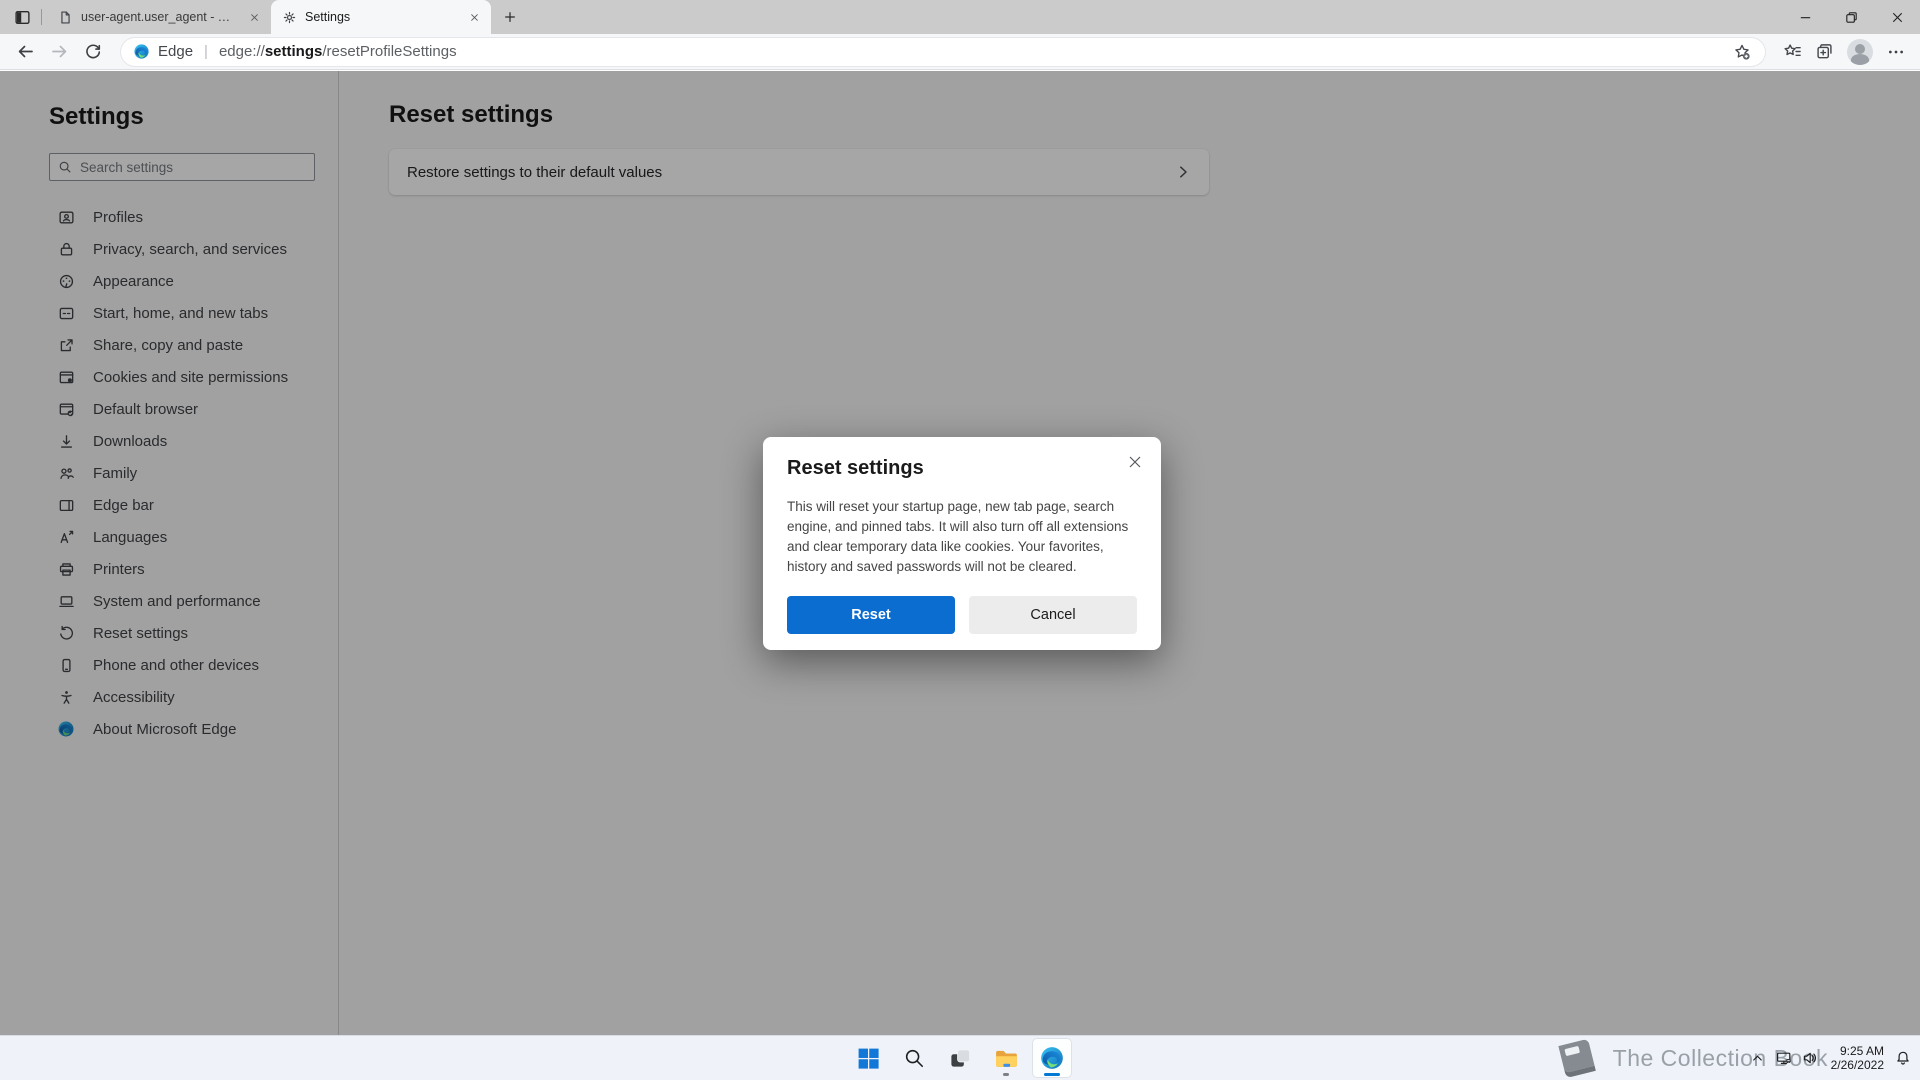  What do you see at coordinates (59, 52) in the screenshot?
I see `forward-button` at bounding box center [59, 52].